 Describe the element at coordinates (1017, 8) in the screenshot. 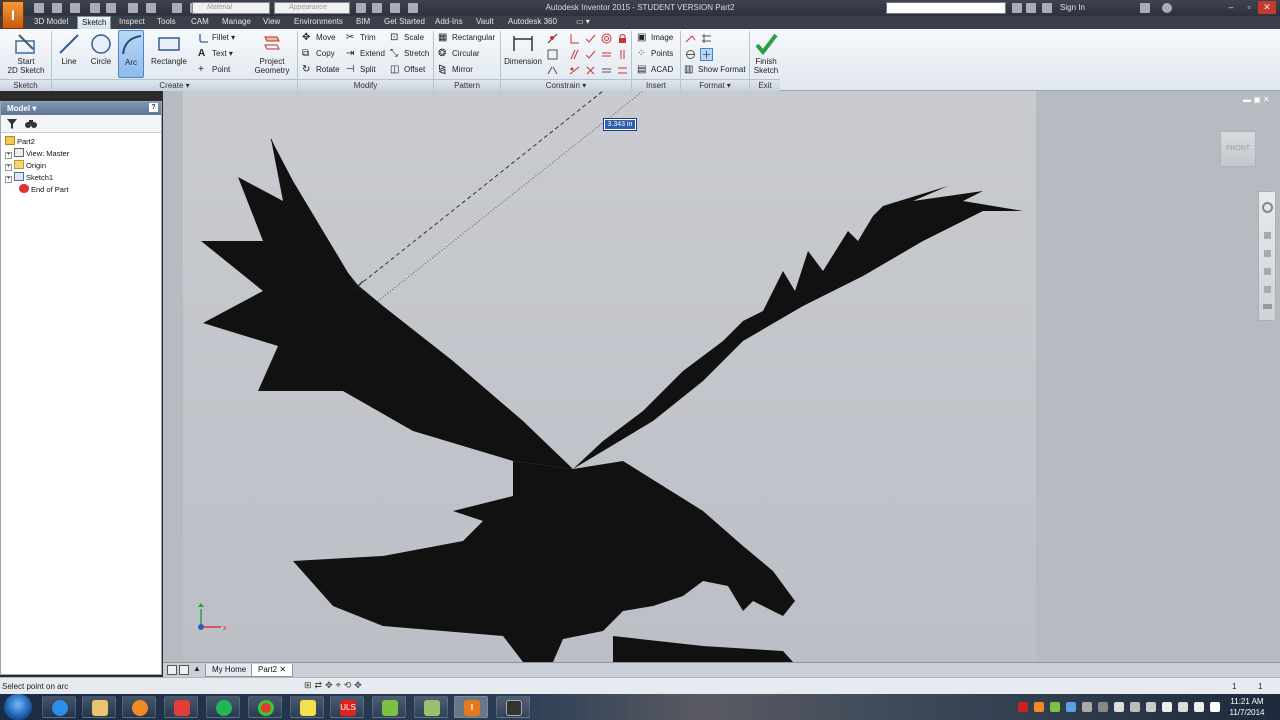

I see `binoculars-icon` at that location.